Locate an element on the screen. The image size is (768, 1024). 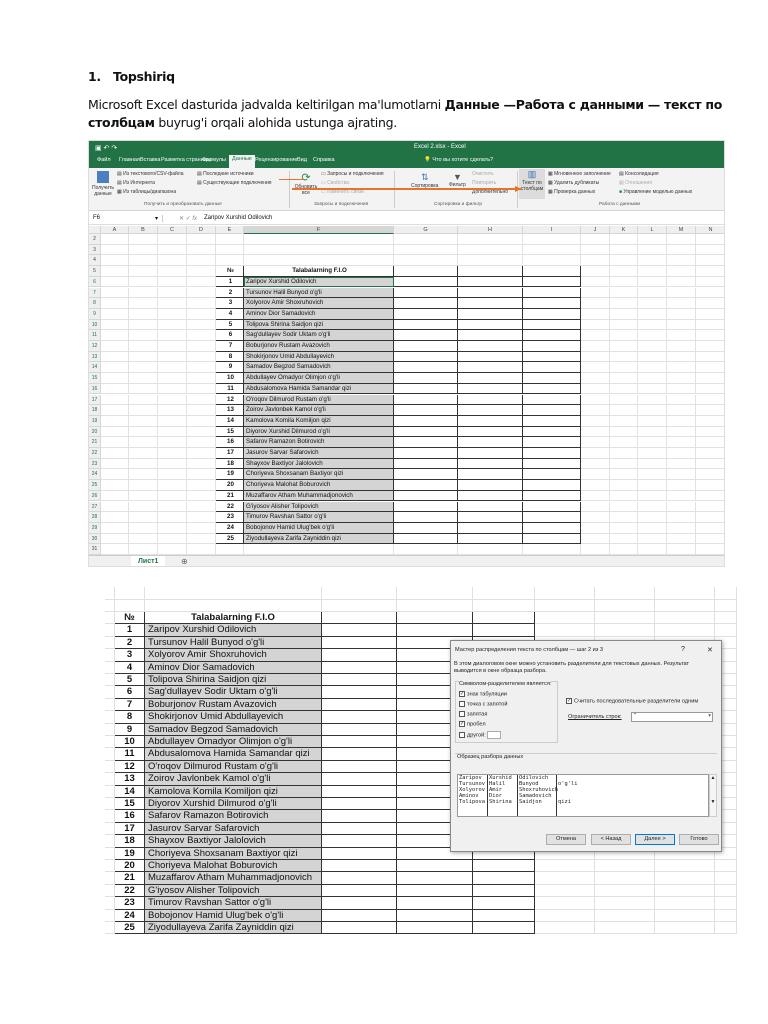
text-to-columns-button: ▥ Текст по столбцам is located at coordinates (532, 184).